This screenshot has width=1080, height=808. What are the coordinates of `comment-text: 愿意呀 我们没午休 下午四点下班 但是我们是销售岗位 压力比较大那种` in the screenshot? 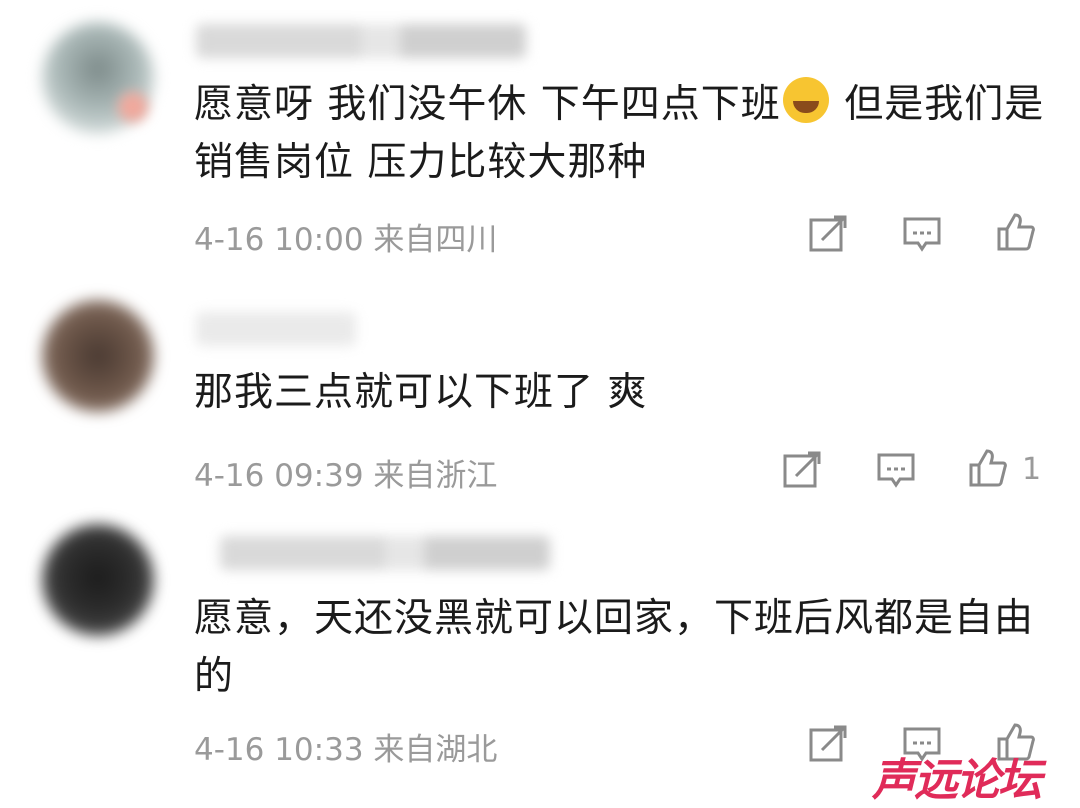 It's located at (624, 134).